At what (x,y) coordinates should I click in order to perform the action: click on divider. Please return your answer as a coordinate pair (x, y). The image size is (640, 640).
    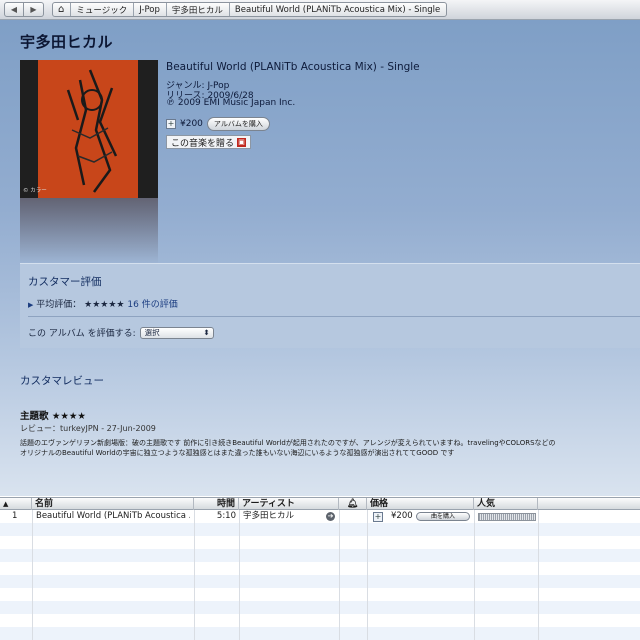
    Looking at the image, I should click on (334, 316).